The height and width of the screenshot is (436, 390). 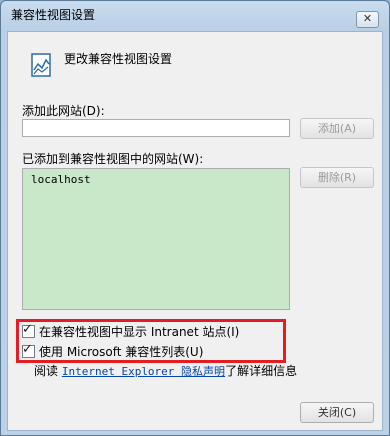 I want to click on microsoft-list-checkbox: ✓, so click(x=28, y=349).